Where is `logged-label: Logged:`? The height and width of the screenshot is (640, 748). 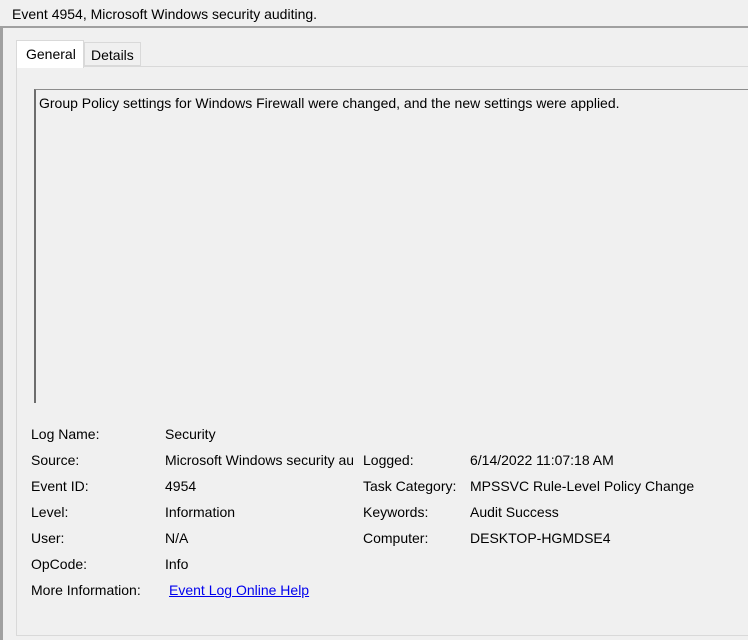
logged-label: Logged: is located at coordinates (388, 460).